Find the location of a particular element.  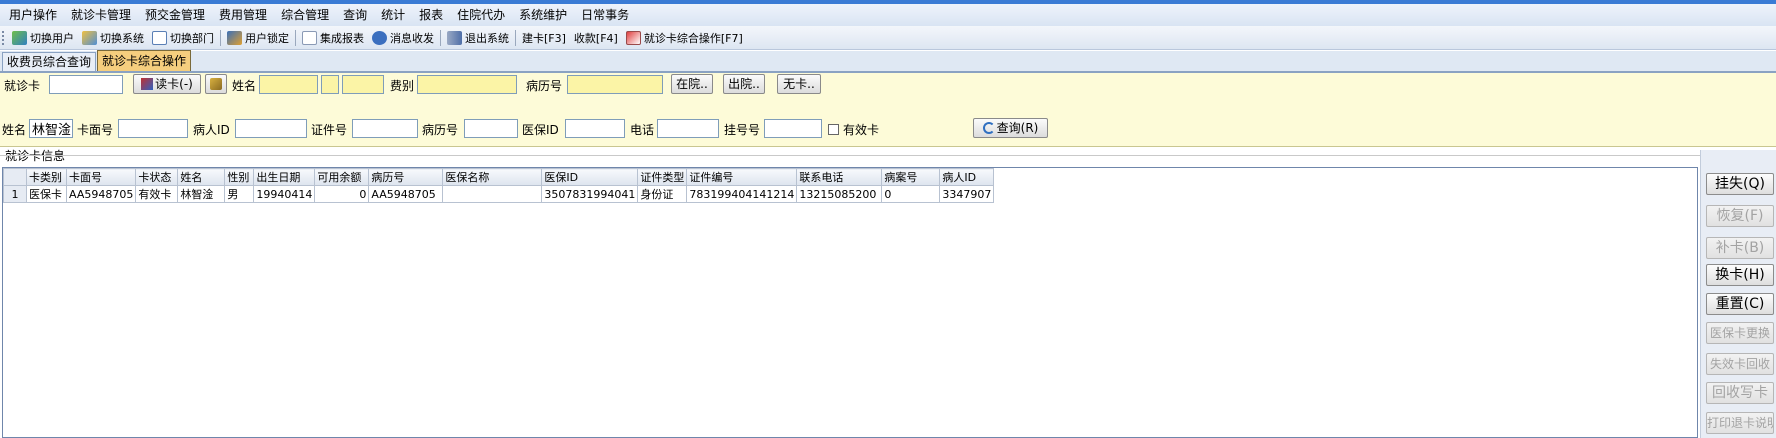

row-header-corner is located at coordinates (15, 177).